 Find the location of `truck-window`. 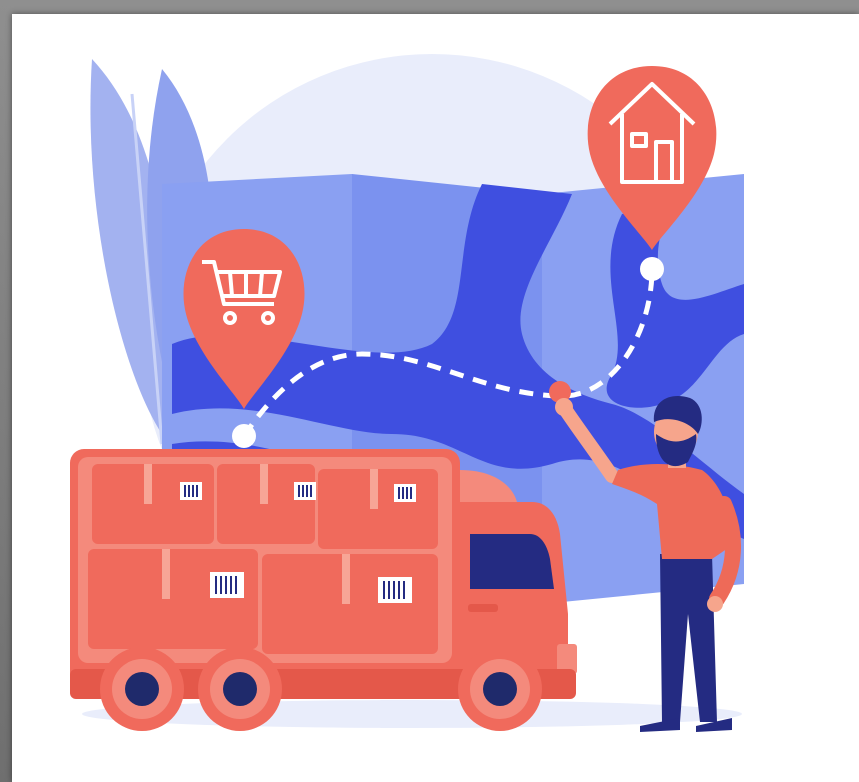

truck-window is located at coordinates (512, 561).